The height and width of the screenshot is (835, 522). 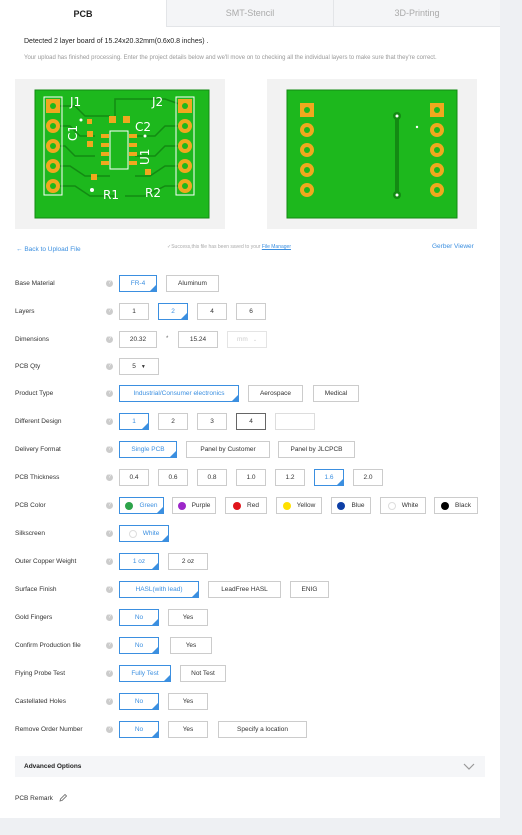 What do you see at coordinates (262, 729) in the screenshot?
I see `option-specify-location: Specify a location` at bounding box center [262, 729].